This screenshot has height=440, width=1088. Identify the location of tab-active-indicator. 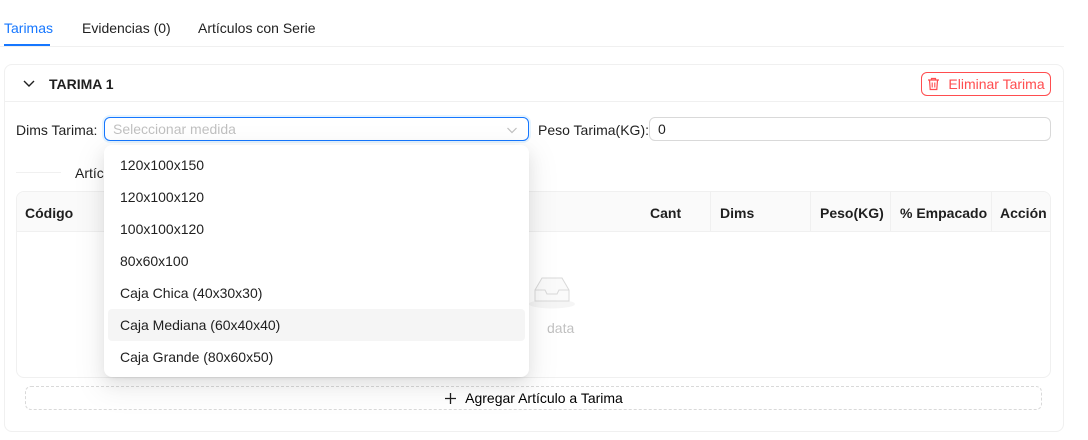
(27, 45).